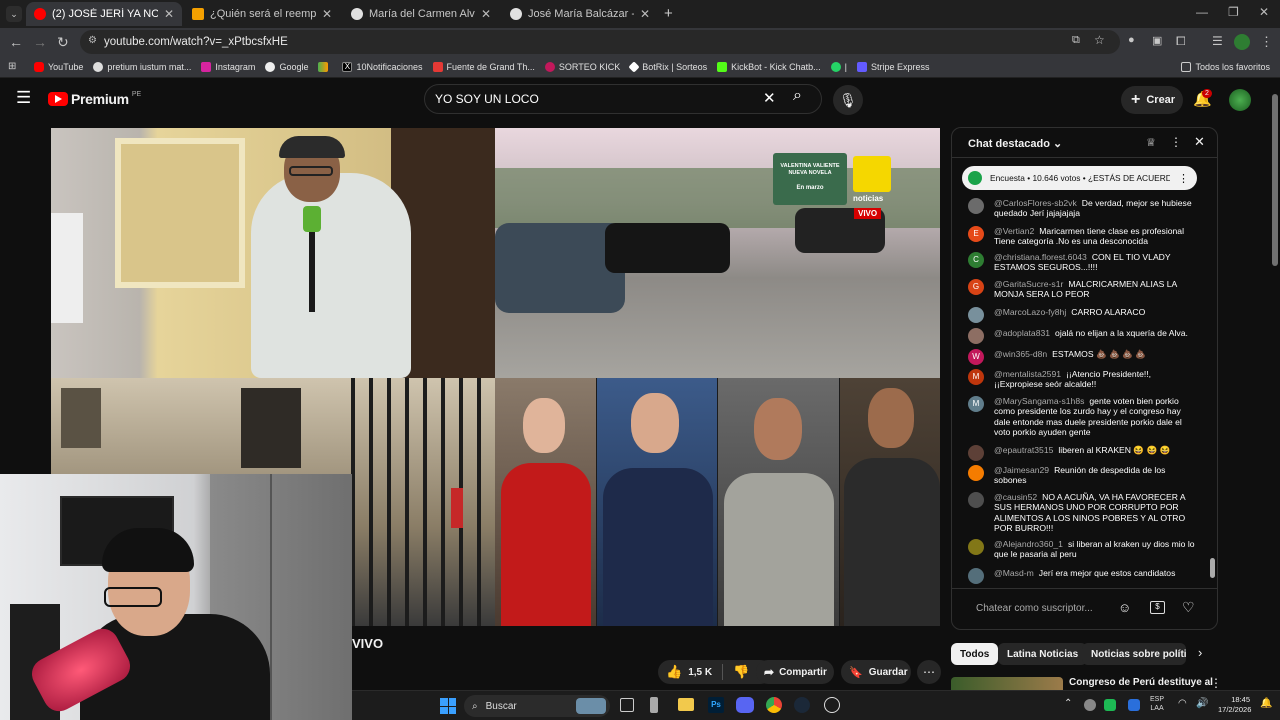  Describe the element at coordinates (848, 100) in the screenshot. I see `voice-search-icon: 🎙` at that location.